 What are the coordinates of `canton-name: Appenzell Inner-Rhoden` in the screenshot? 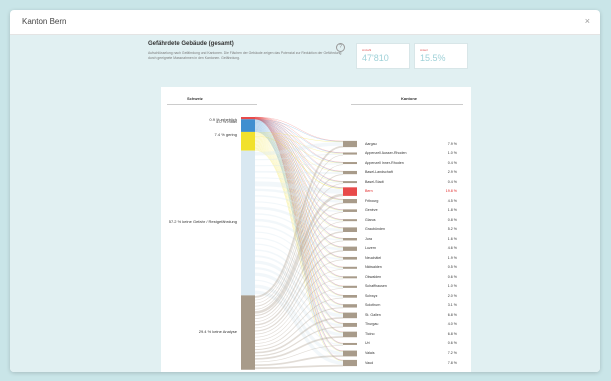 It's located at (384, 162).